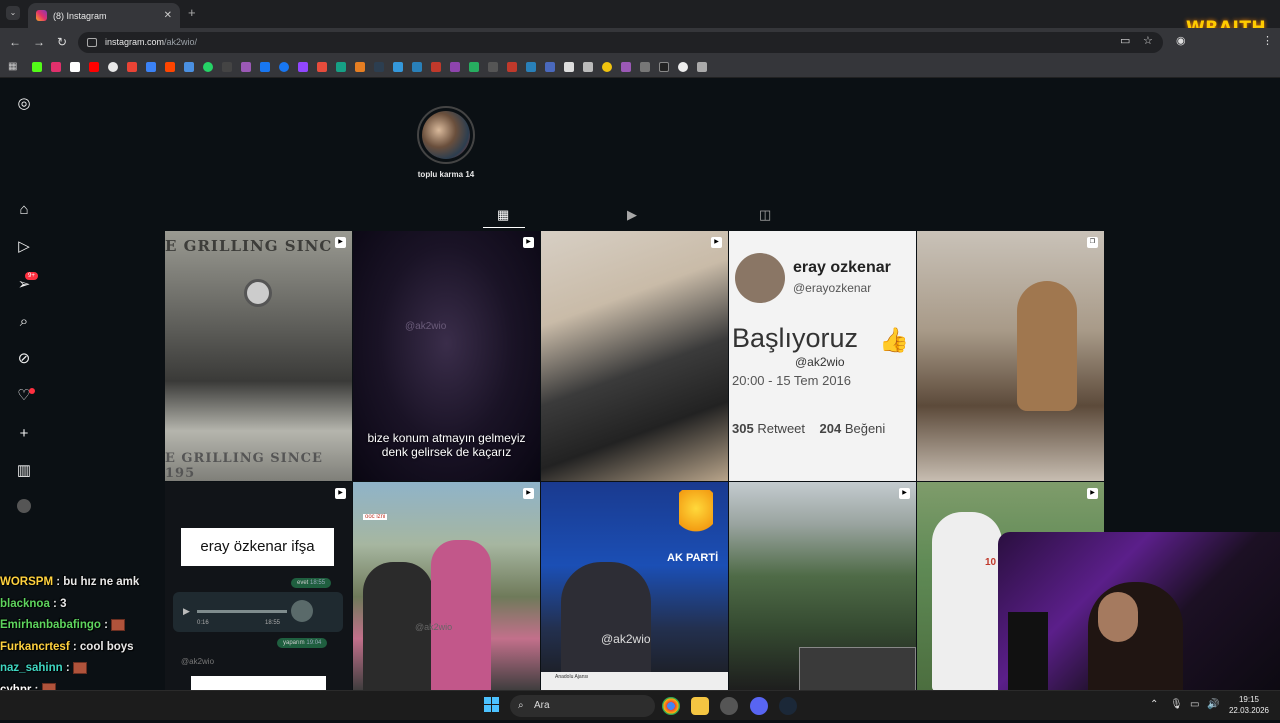 The image size is (1280, 723). What do you see at coordinates (24, 434) in the screenshot?
I see `create-plus-icon: +` at bounding box center [24, 434].